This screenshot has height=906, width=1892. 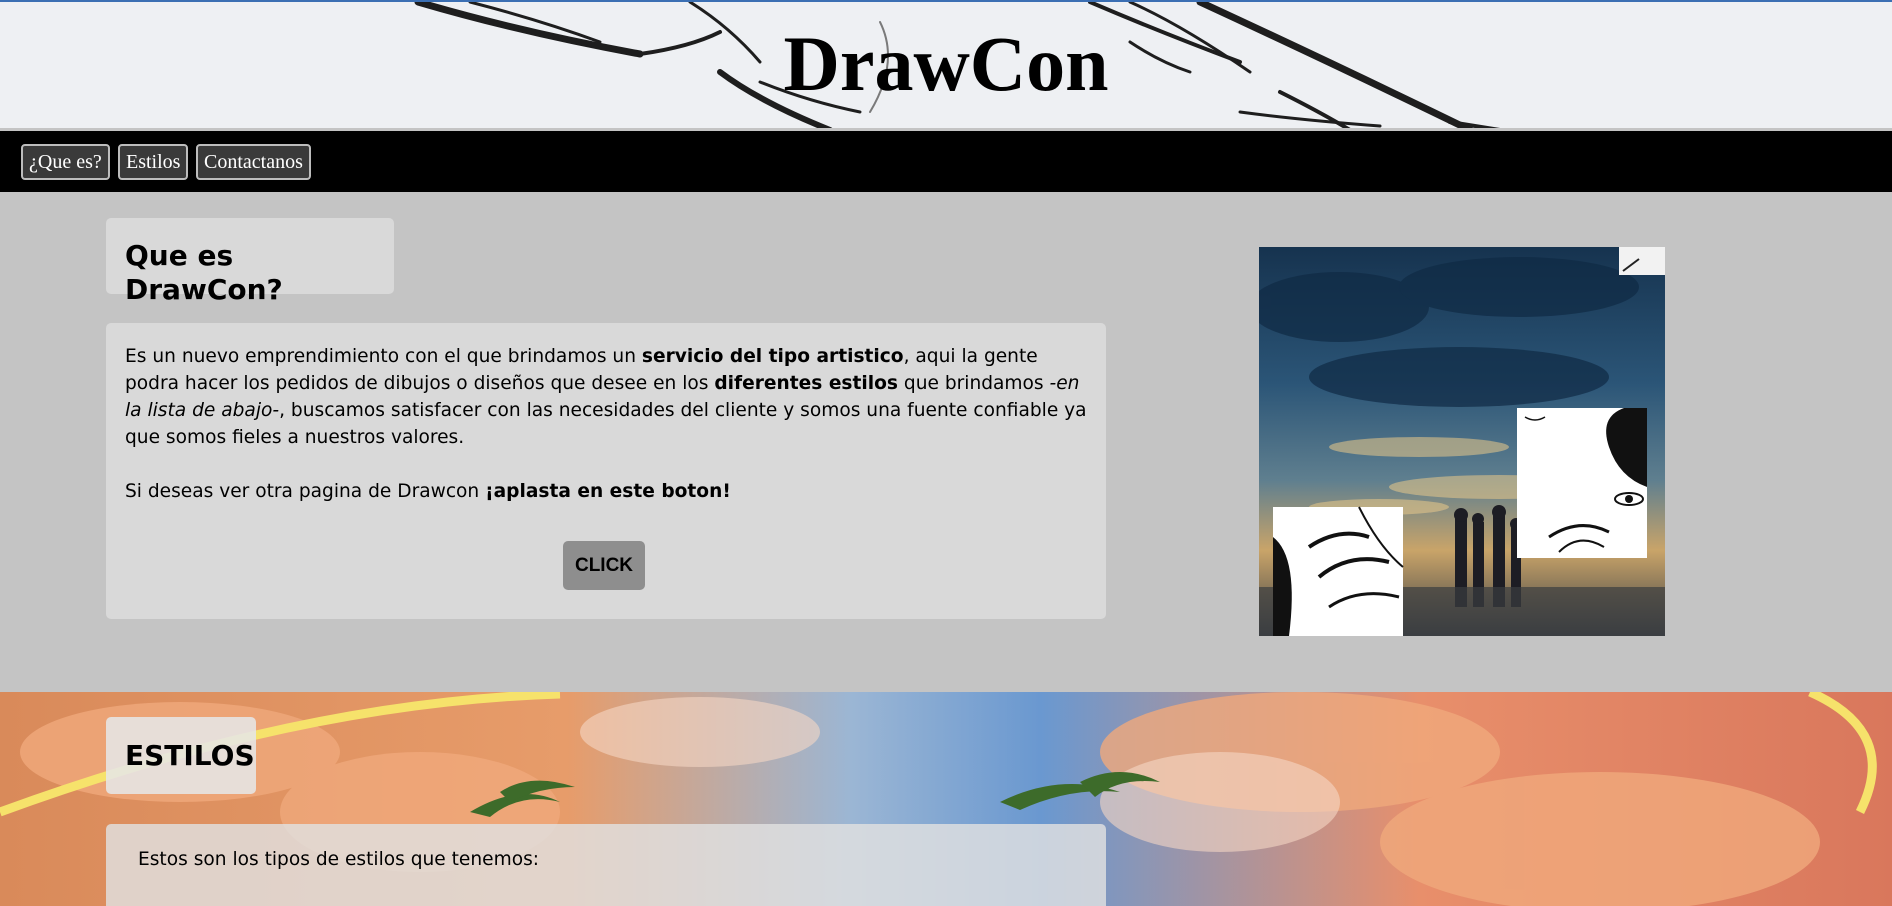 I want to click on nav-button-contactanos: Contactanos, so click(x=253, y=162).